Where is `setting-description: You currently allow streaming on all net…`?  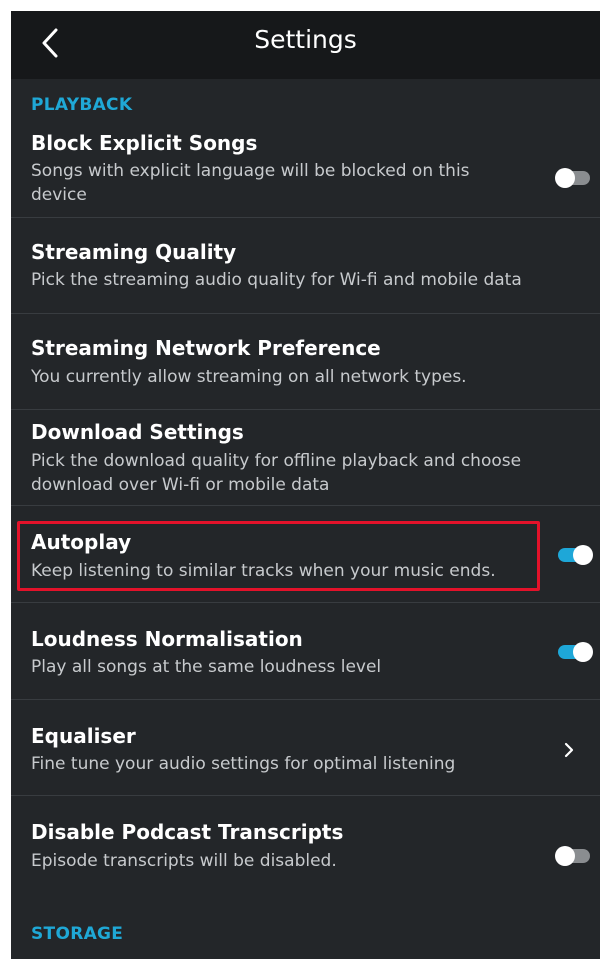 setting-description: You currently allow streaming on all net… is located at coordinates (249, 377).